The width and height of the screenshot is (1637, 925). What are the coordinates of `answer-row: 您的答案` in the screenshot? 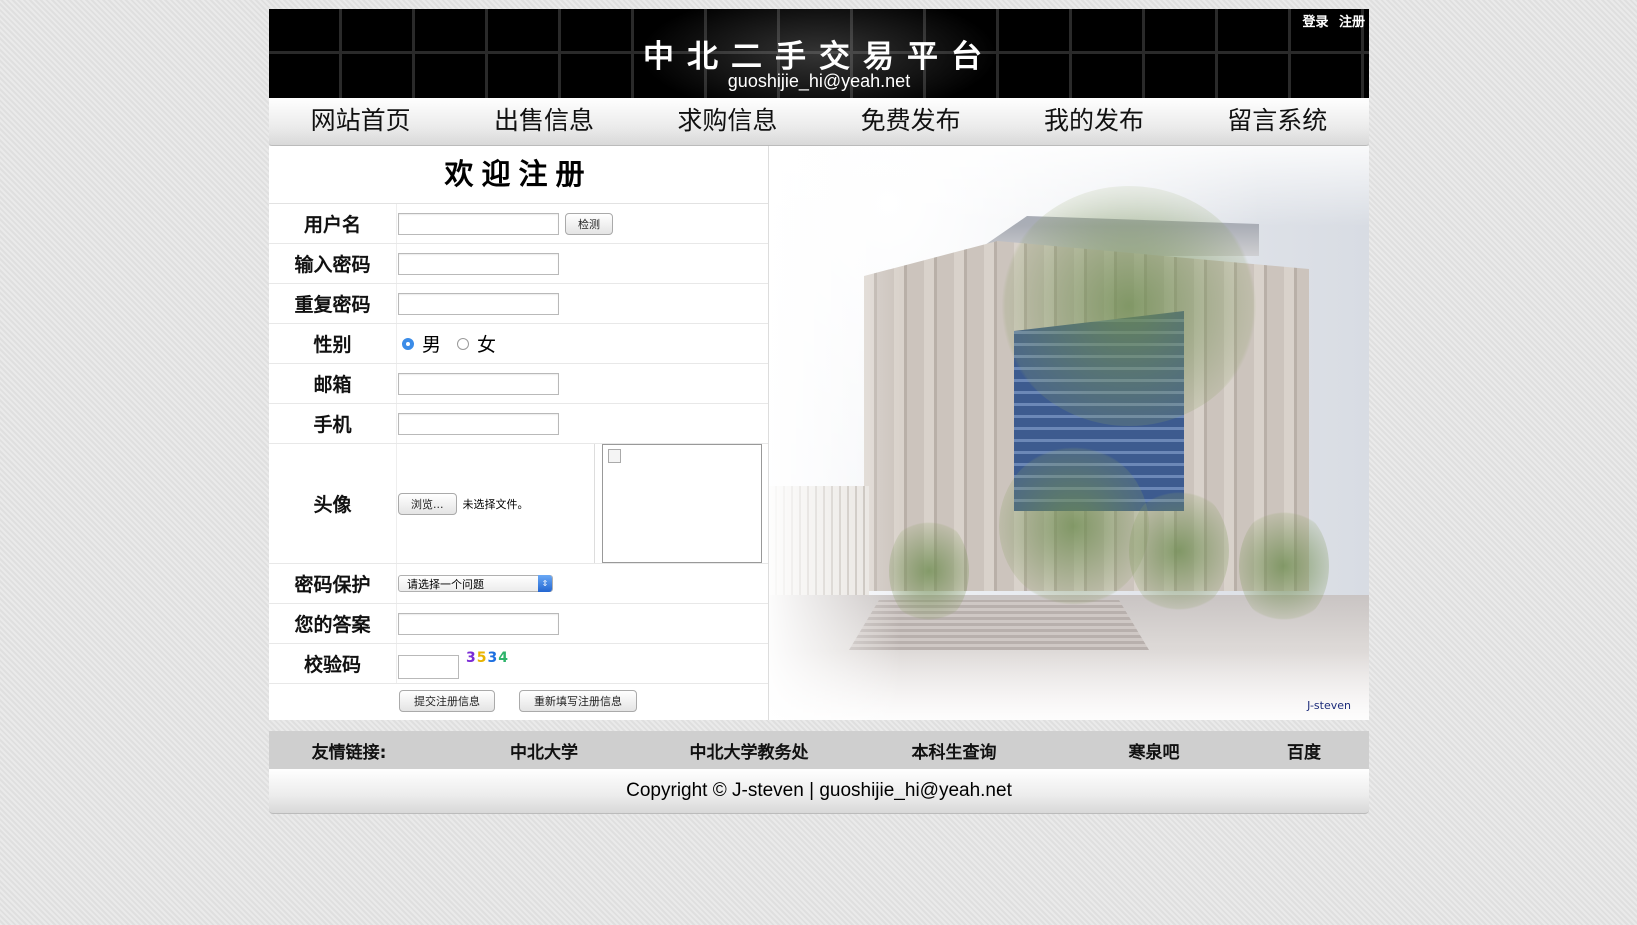 It's located at (518, 624).